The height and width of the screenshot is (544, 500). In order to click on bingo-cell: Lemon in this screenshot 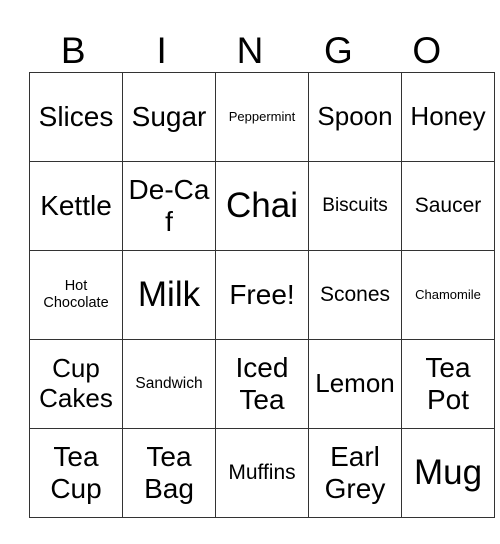, I will do `click(355, 384)`.